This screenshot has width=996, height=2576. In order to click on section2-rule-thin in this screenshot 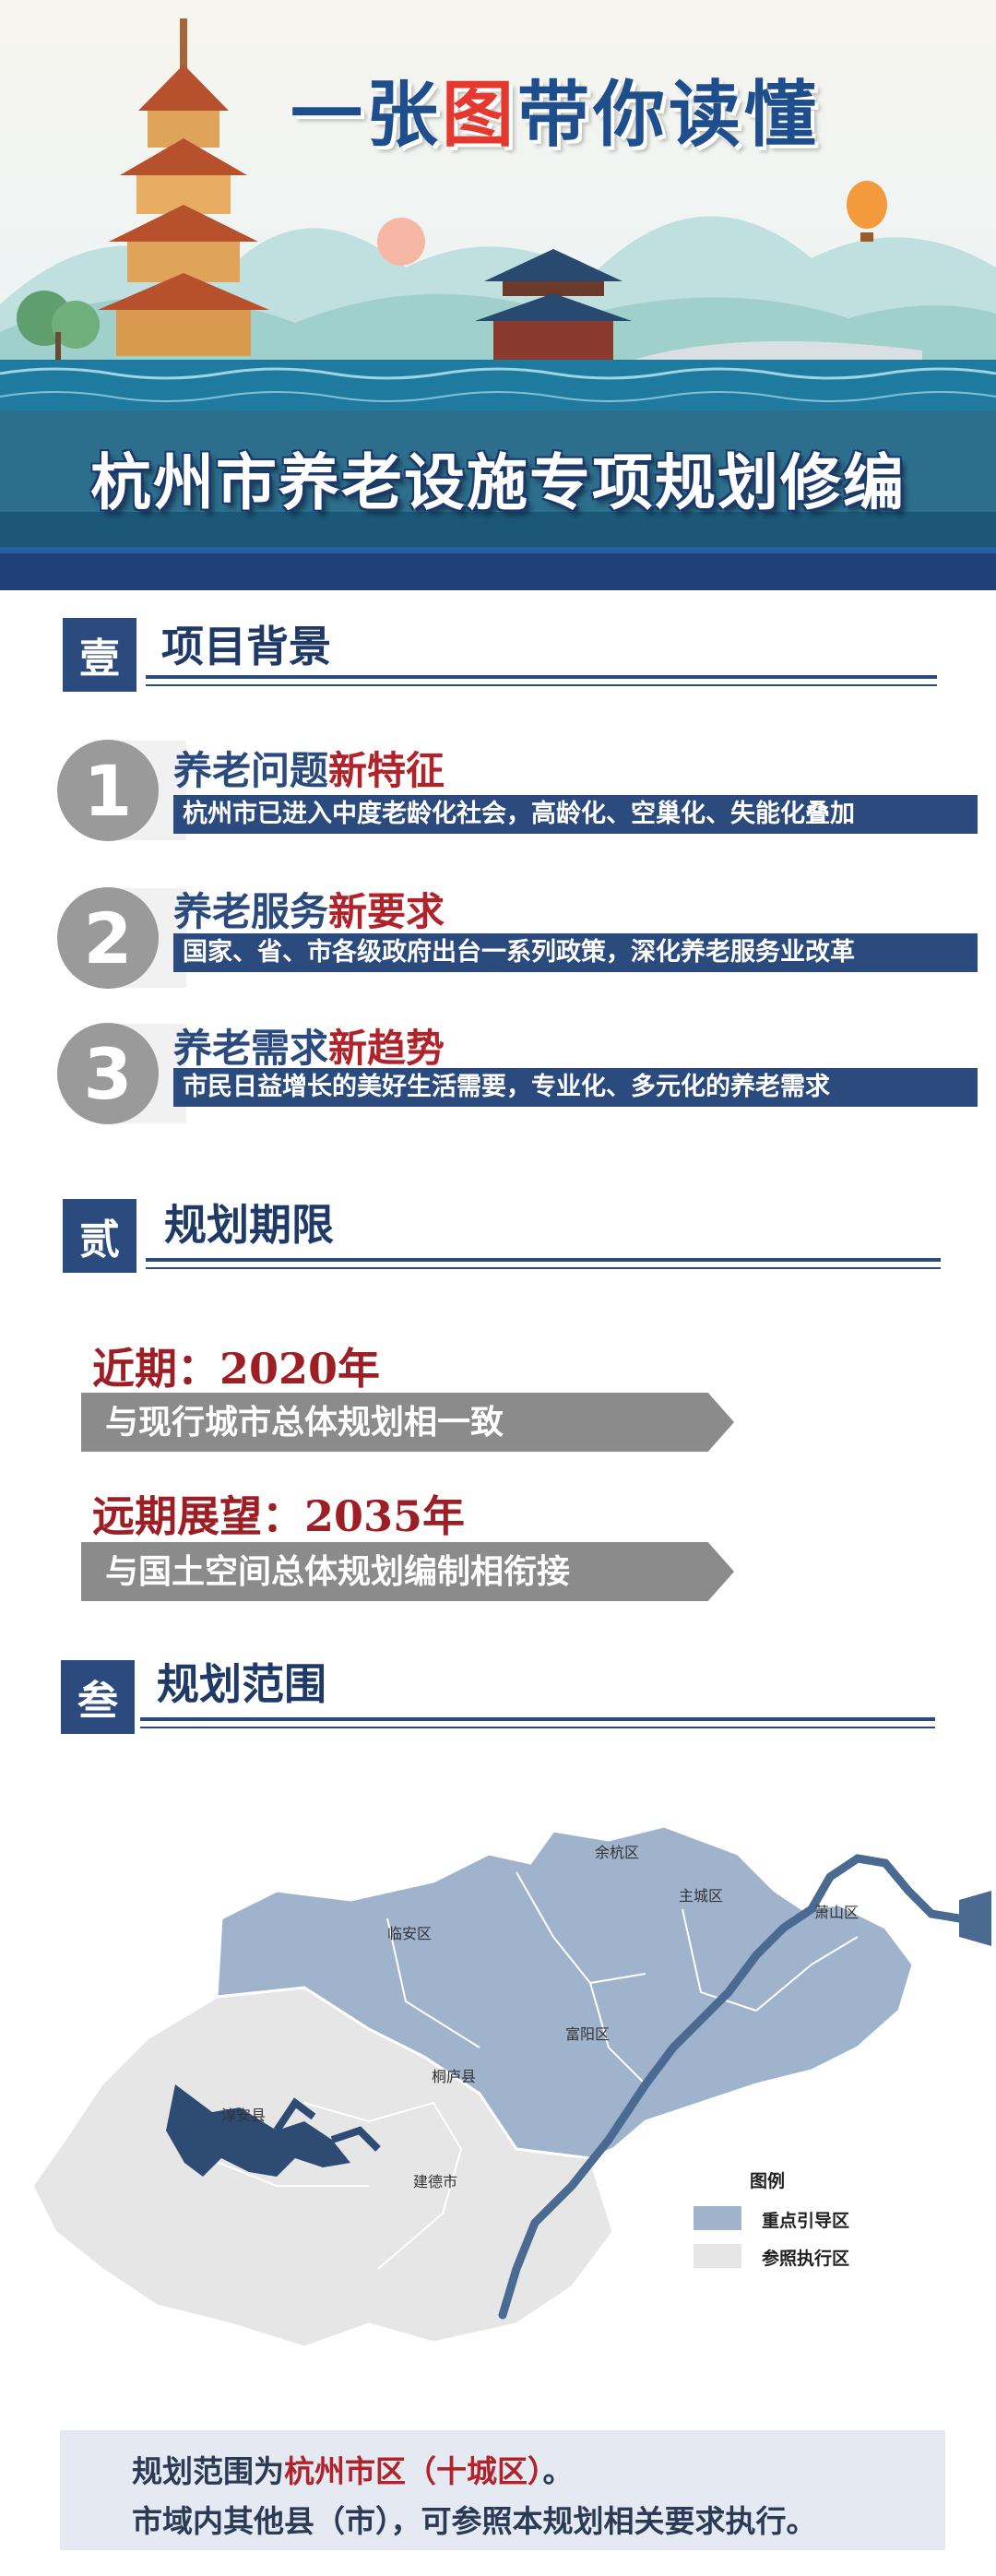, I will do `click(543, 1268)`.